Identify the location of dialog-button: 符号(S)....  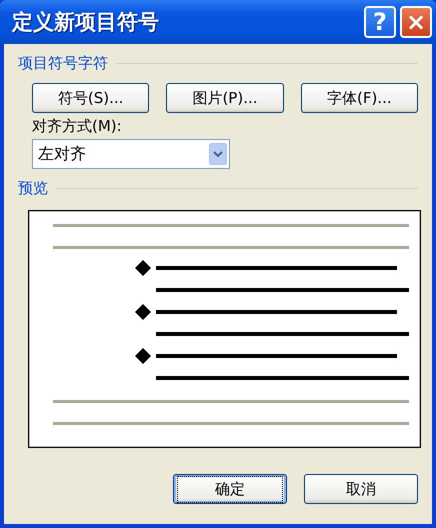
(91, 98).